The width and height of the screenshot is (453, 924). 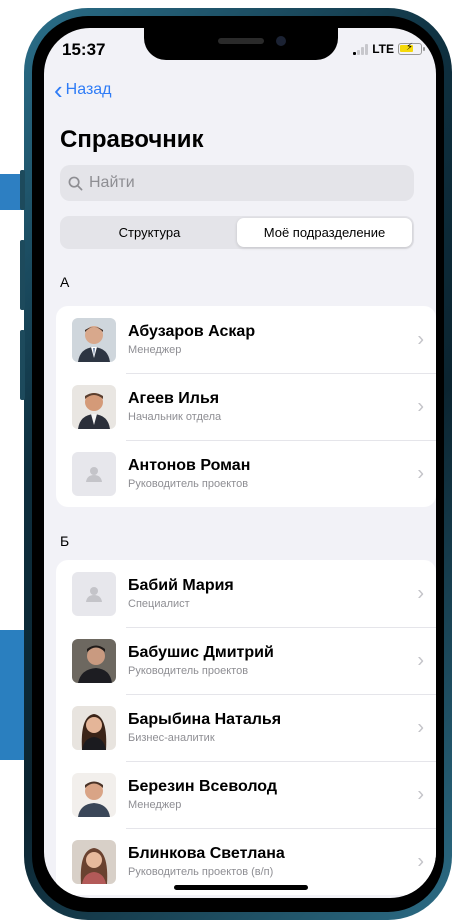 I want to click on contact-name: Блинкова Светлана, so click(x=206, y=853).